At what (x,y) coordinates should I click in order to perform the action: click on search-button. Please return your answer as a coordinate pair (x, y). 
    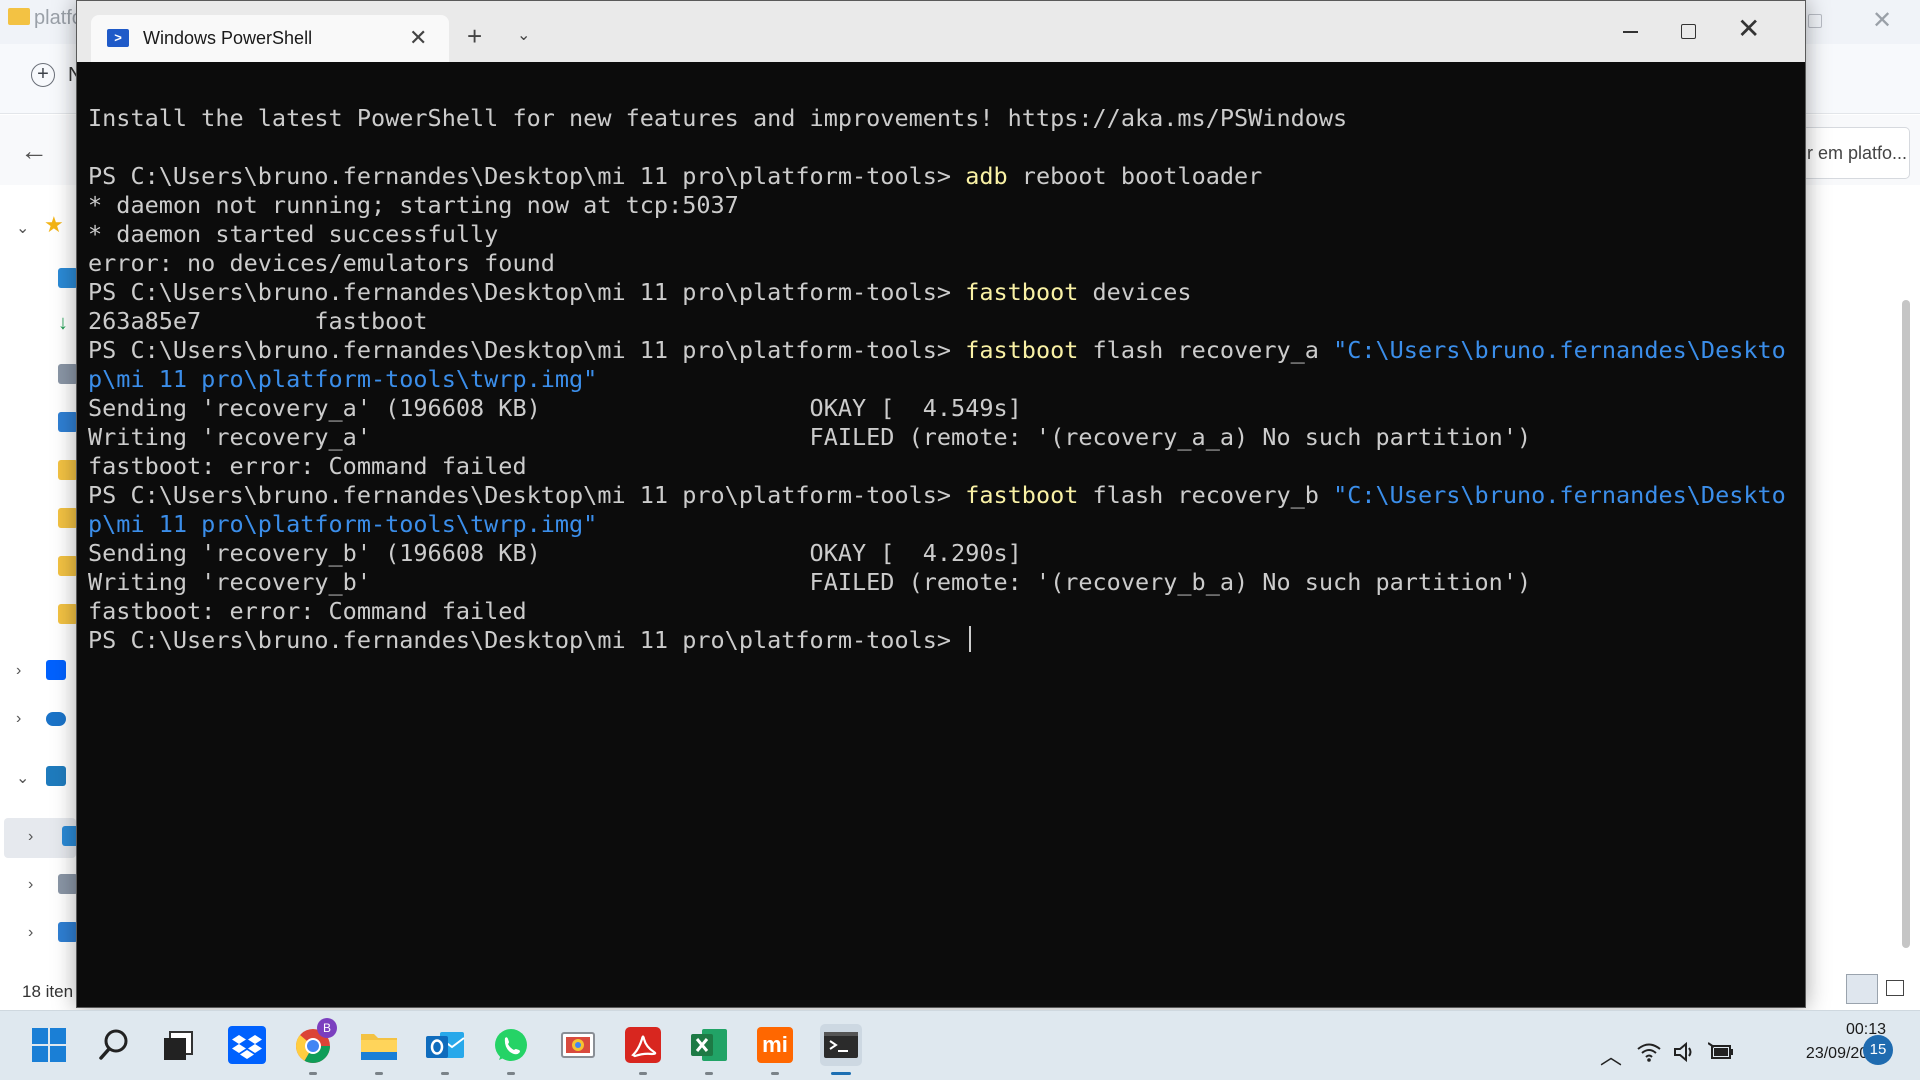
    Looking at the image, I should click on (115, 1045).